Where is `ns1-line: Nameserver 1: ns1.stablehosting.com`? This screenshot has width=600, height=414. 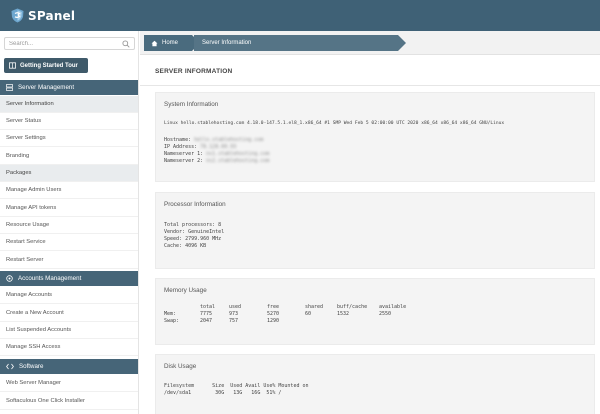 ns1-line: Nameserver 1: ns1.stablehosting.com is located at coordinates (217, 154).